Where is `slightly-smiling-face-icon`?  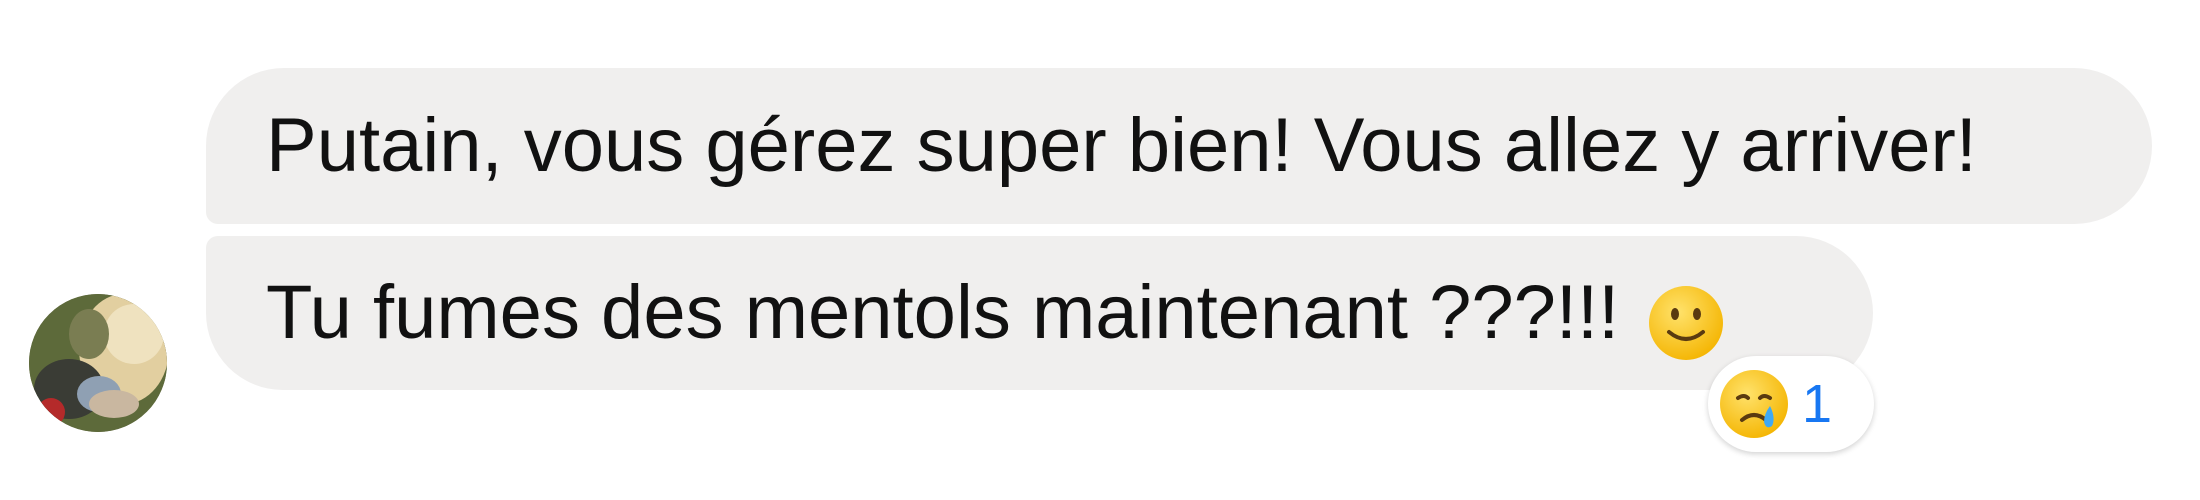 slightly-smiling-face-icon is located at coordinates (1686, 323).